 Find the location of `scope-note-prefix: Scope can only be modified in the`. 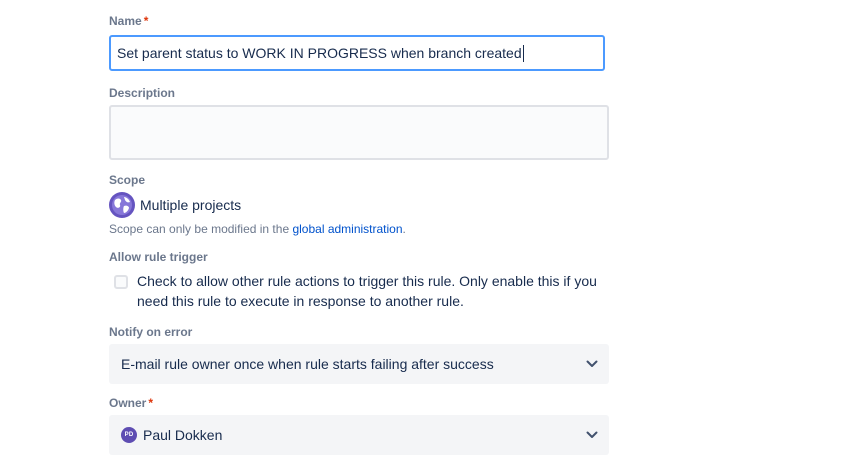

scope-note-prefix: Scope can only be modified in the is located at coordinates (201, 229).